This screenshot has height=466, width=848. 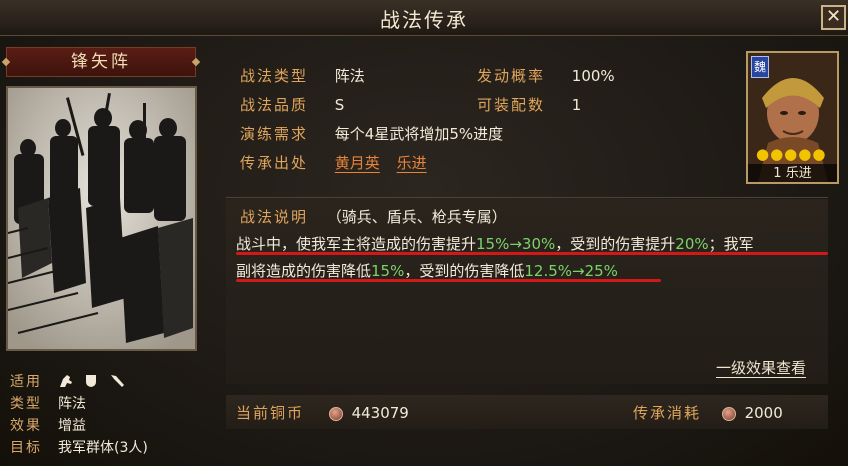 I want to click on desc-value: 15%, so click(x=388, y=271).